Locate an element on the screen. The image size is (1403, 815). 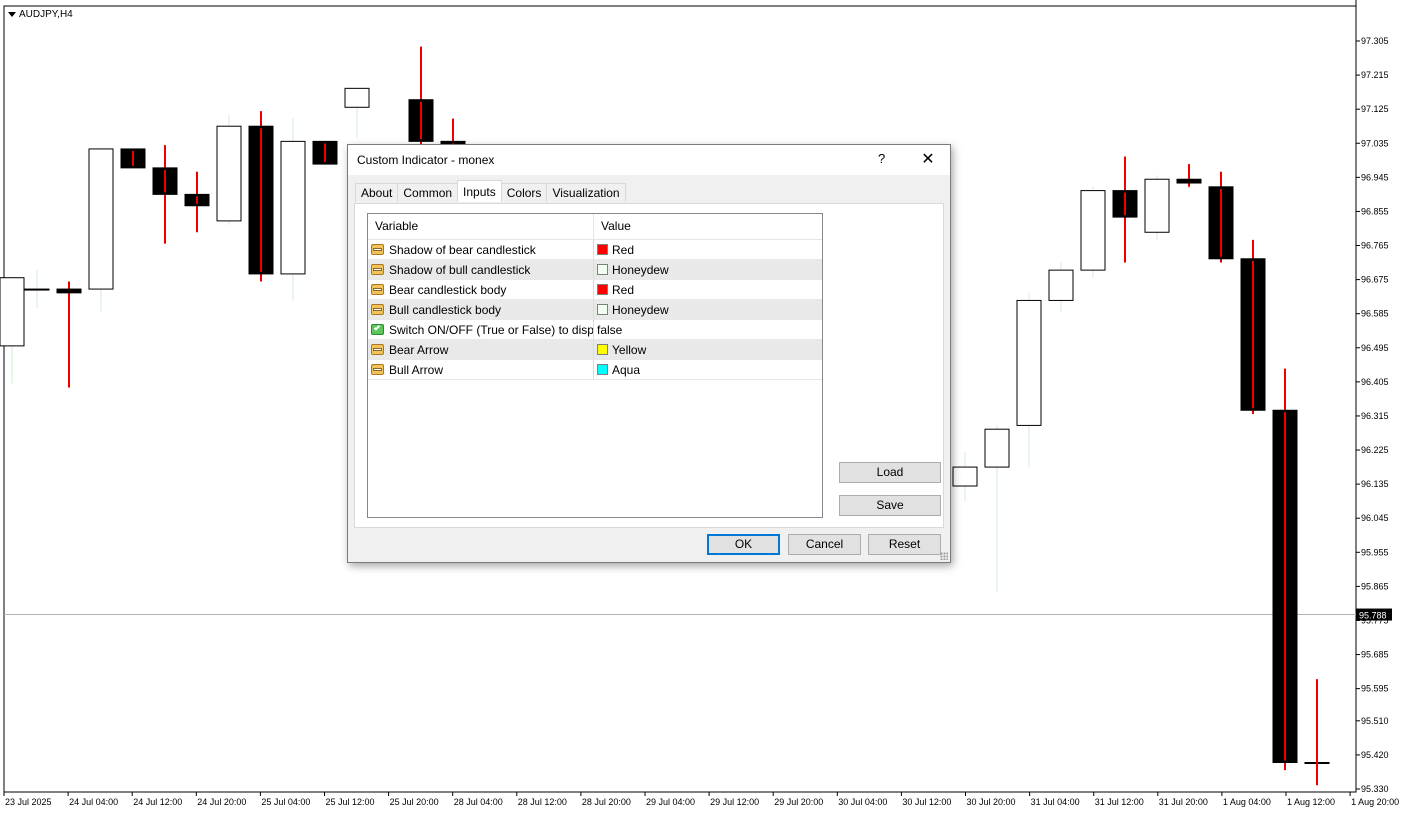
symbol-dropdown-icon is located at coordinates (12, 14).